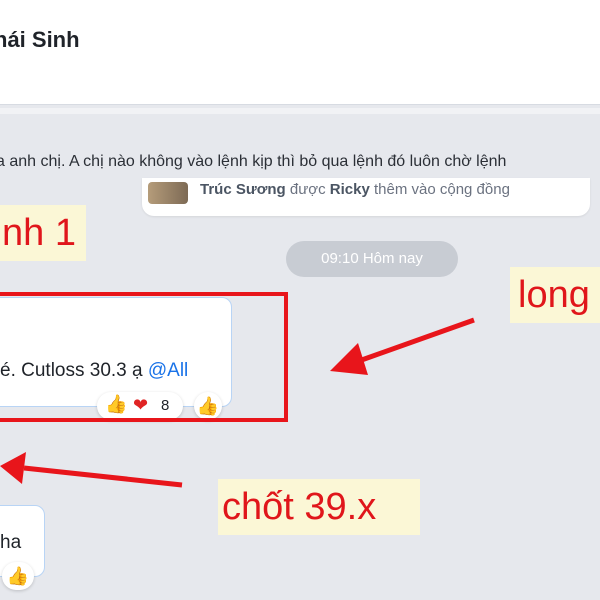 Image resolution: width=600 pixels, height=600 pixels. What do you see at coordinates (40, 40) in the screenshot?
I see `chat-title: hái Sinh` at bounding box center [40, 40].